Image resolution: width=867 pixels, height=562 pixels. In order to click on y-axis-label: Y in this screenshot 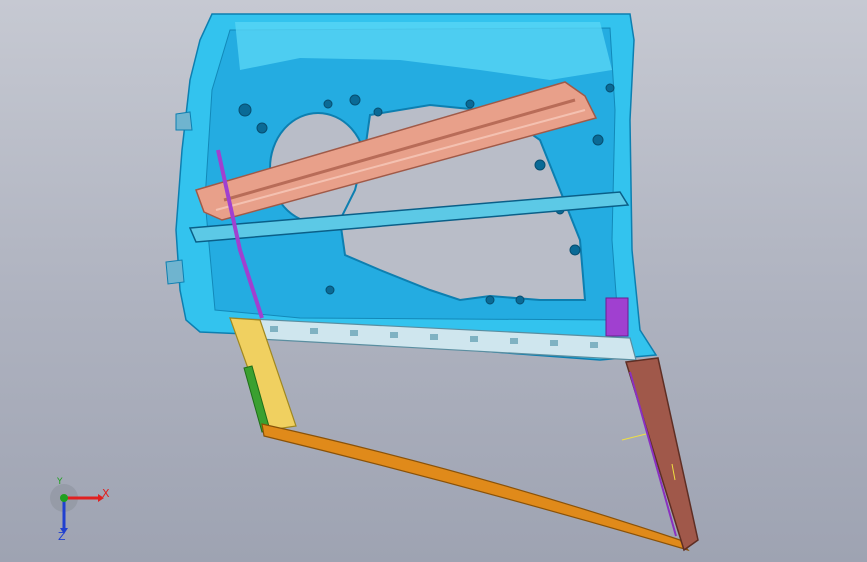, I will do `click(60, 482)`.